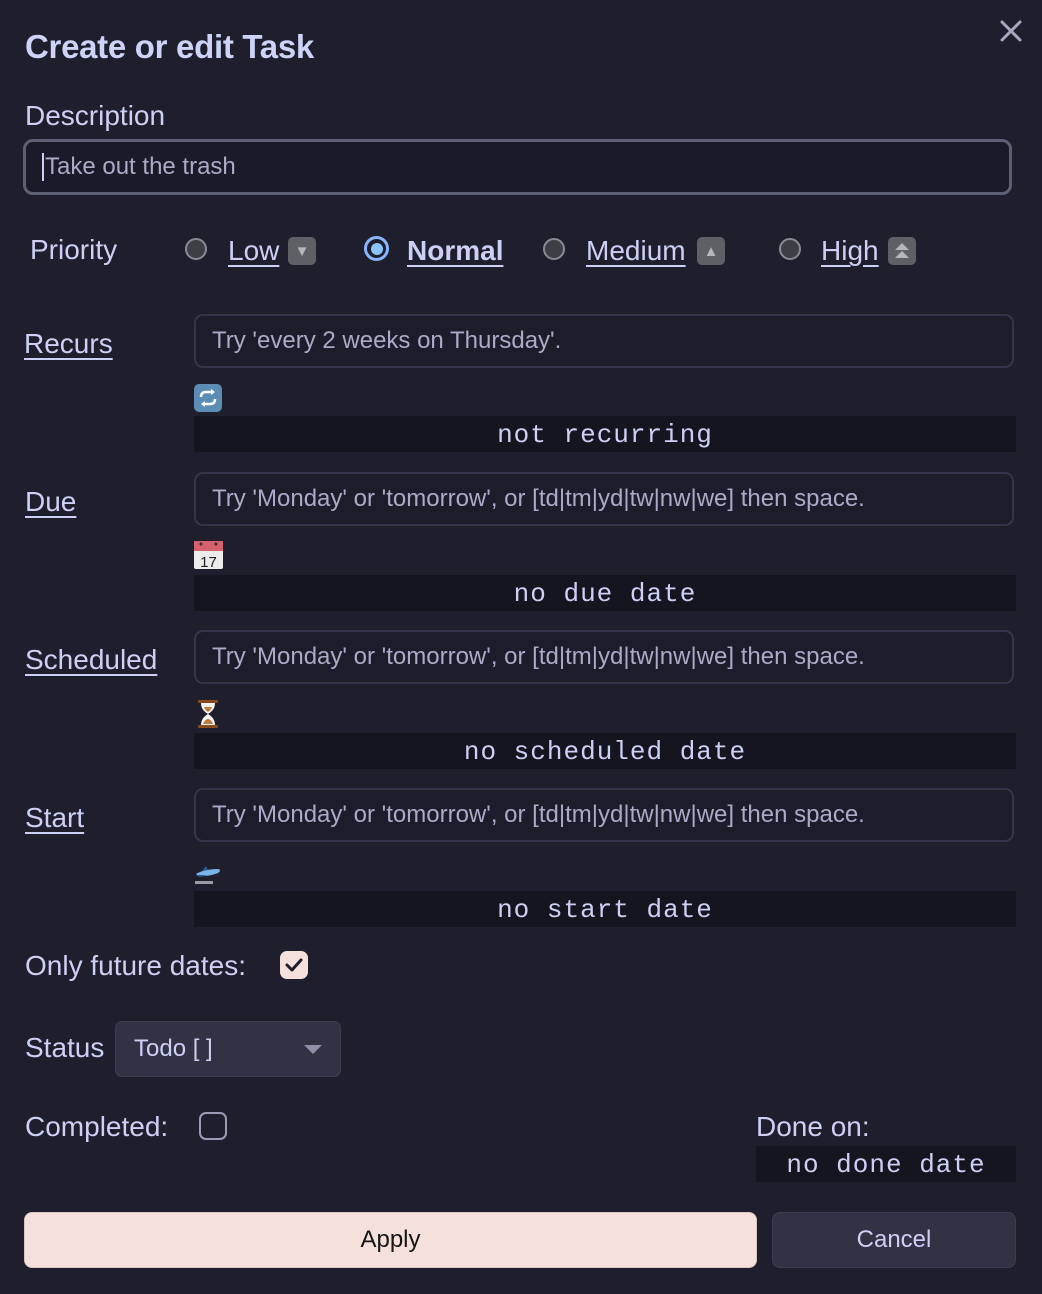 The height and width of the screenshot is (1294, 1042). I want to click on only-future-dates-checkbox, so click(294, 965).